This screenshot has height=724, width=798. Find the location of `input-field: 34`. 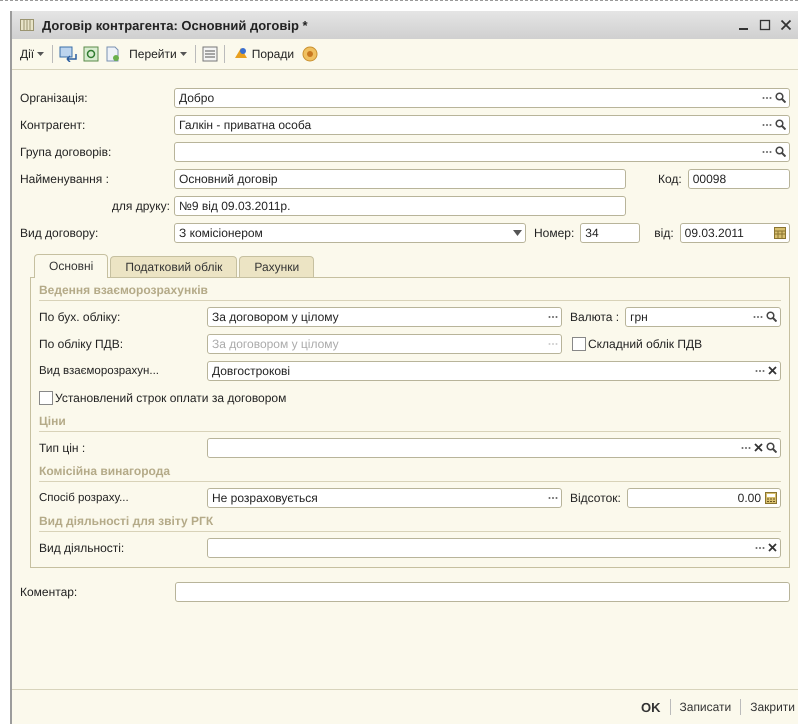

input-field: 34 is located at coordinates (610, 232).